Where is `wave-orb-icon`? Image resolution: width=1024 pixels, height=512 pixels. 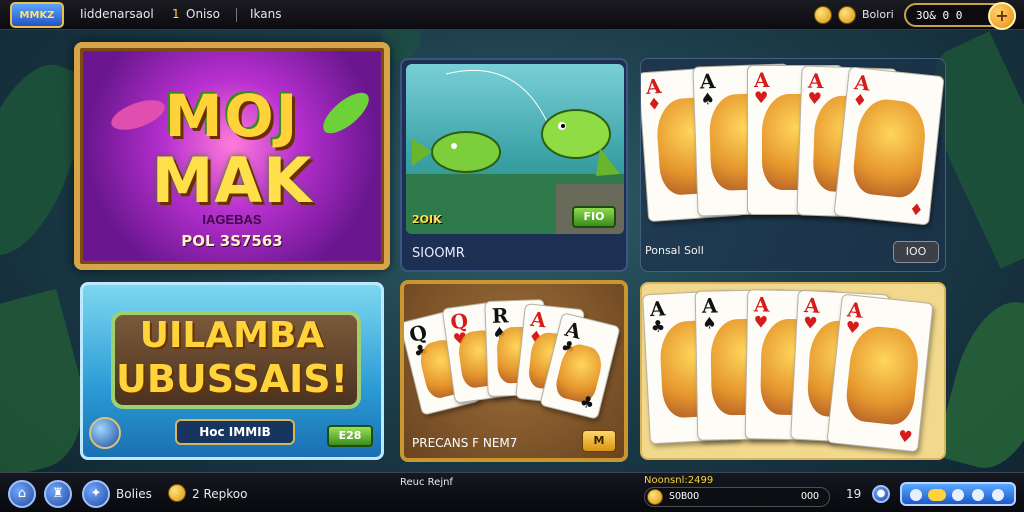 wave-orb-icon is located at coordinates (105, 433).